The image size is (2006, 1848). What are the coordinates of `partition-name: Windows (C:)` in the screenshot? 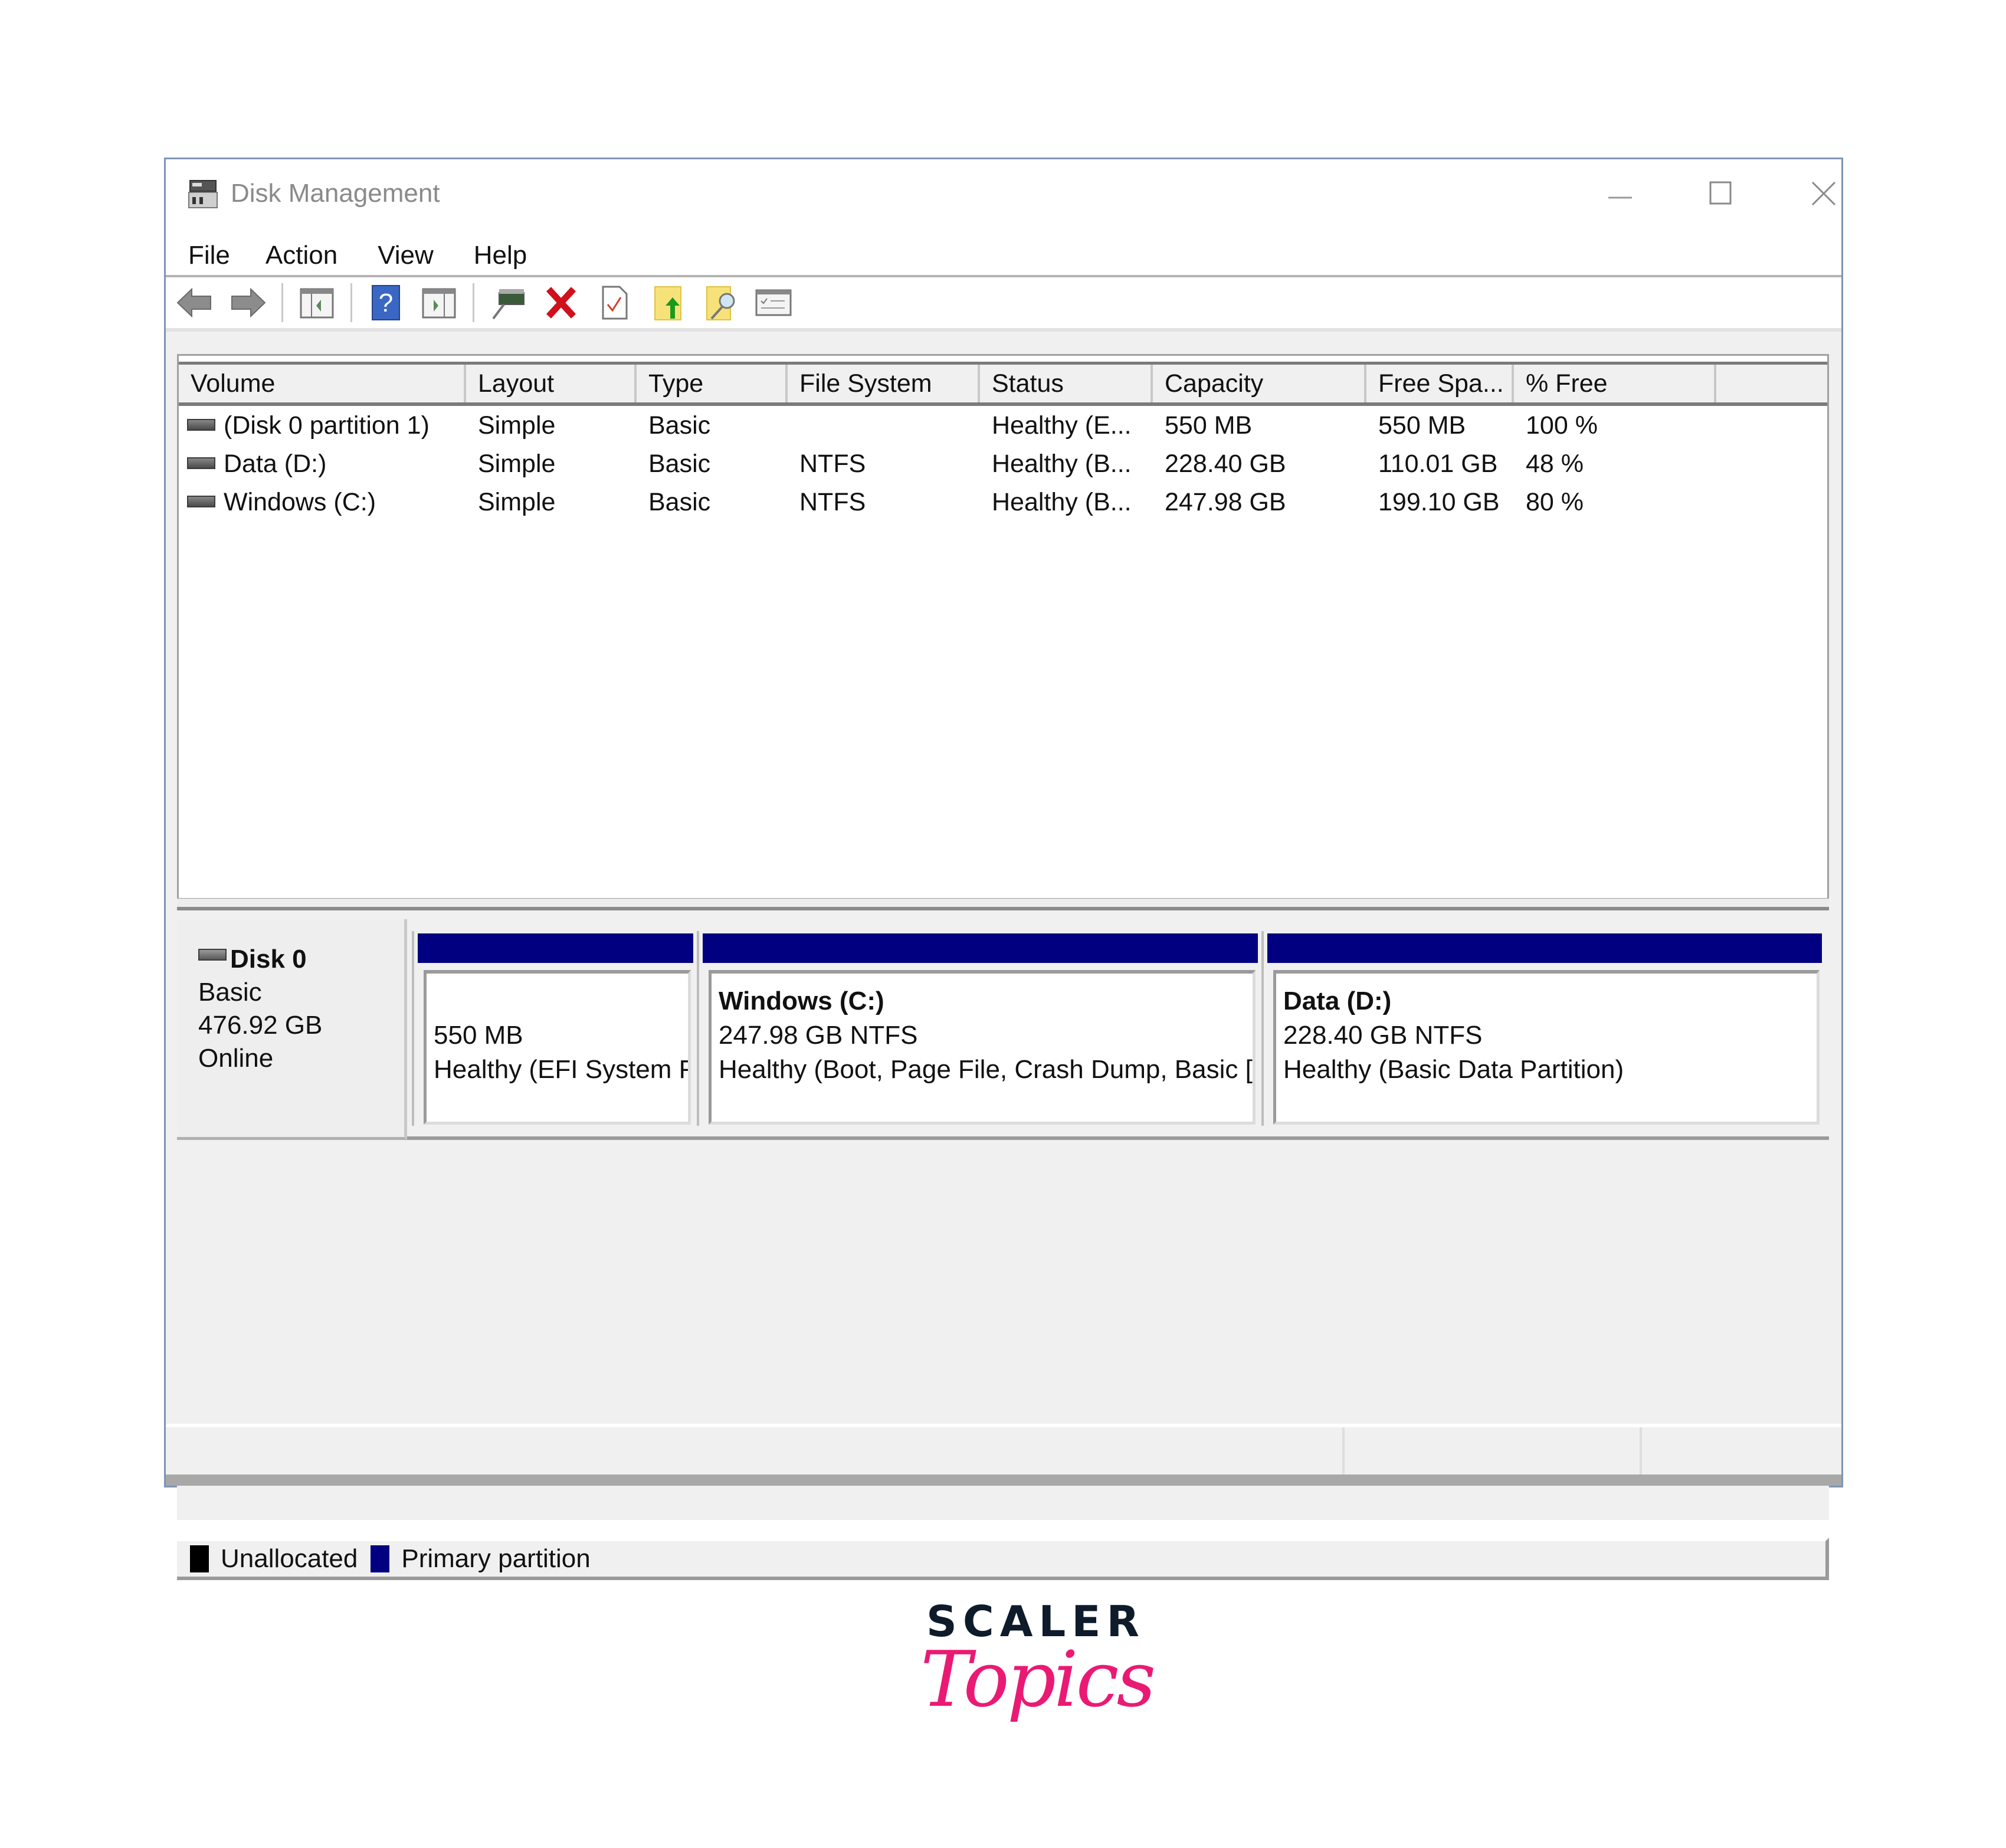 It's located at (801, 1001).